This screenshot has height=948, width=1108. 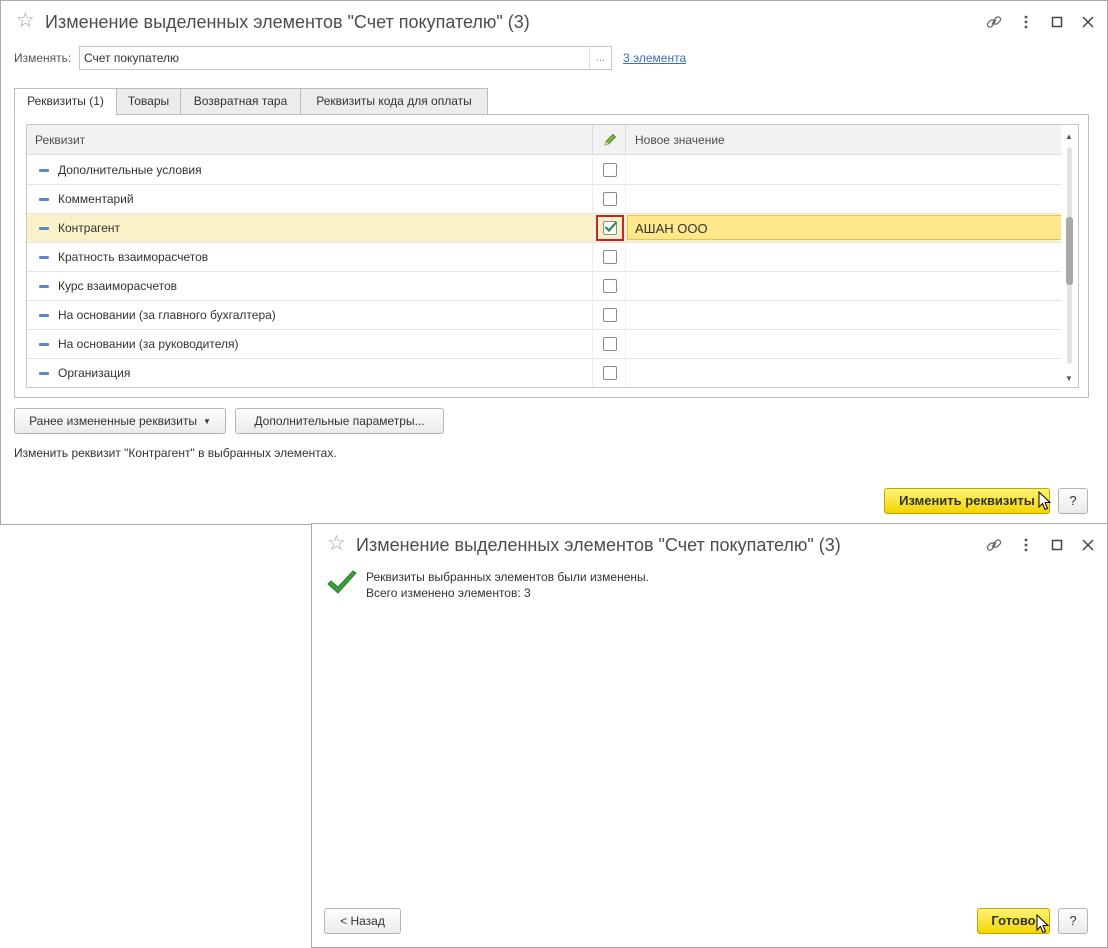 I want to click on column-header-edit, so click(x=609, y=140).